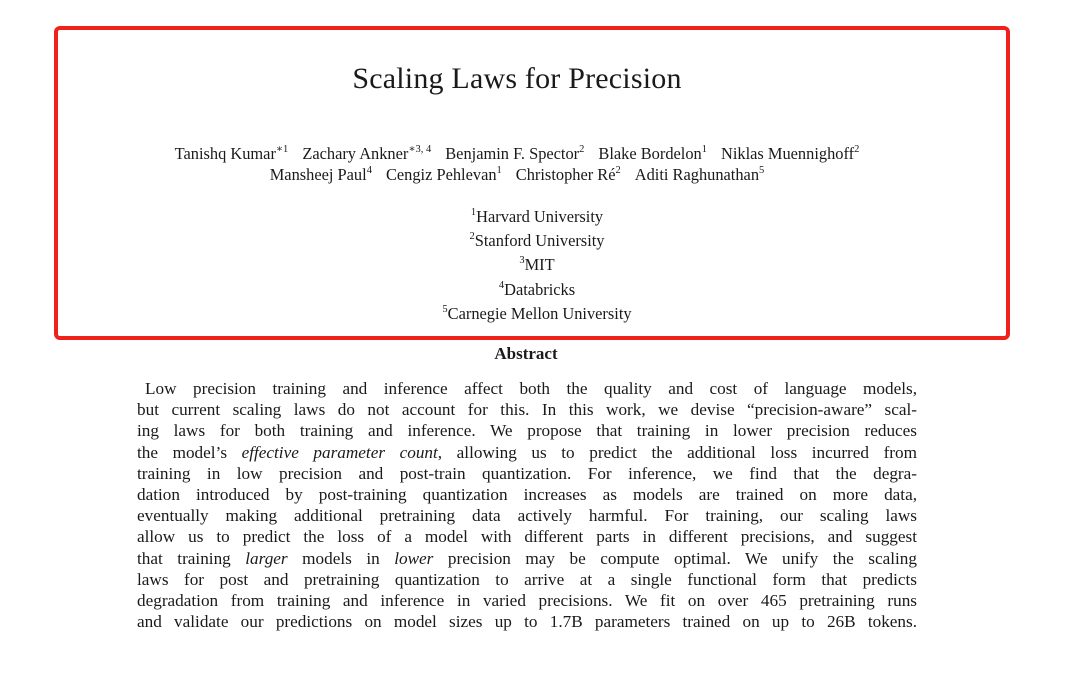 The image size is (1080, 680). What do you see at coordinates (282, 149) in the screenshot?
I see `affiliation-mark: ∗1` at bounding box center [282, 149].